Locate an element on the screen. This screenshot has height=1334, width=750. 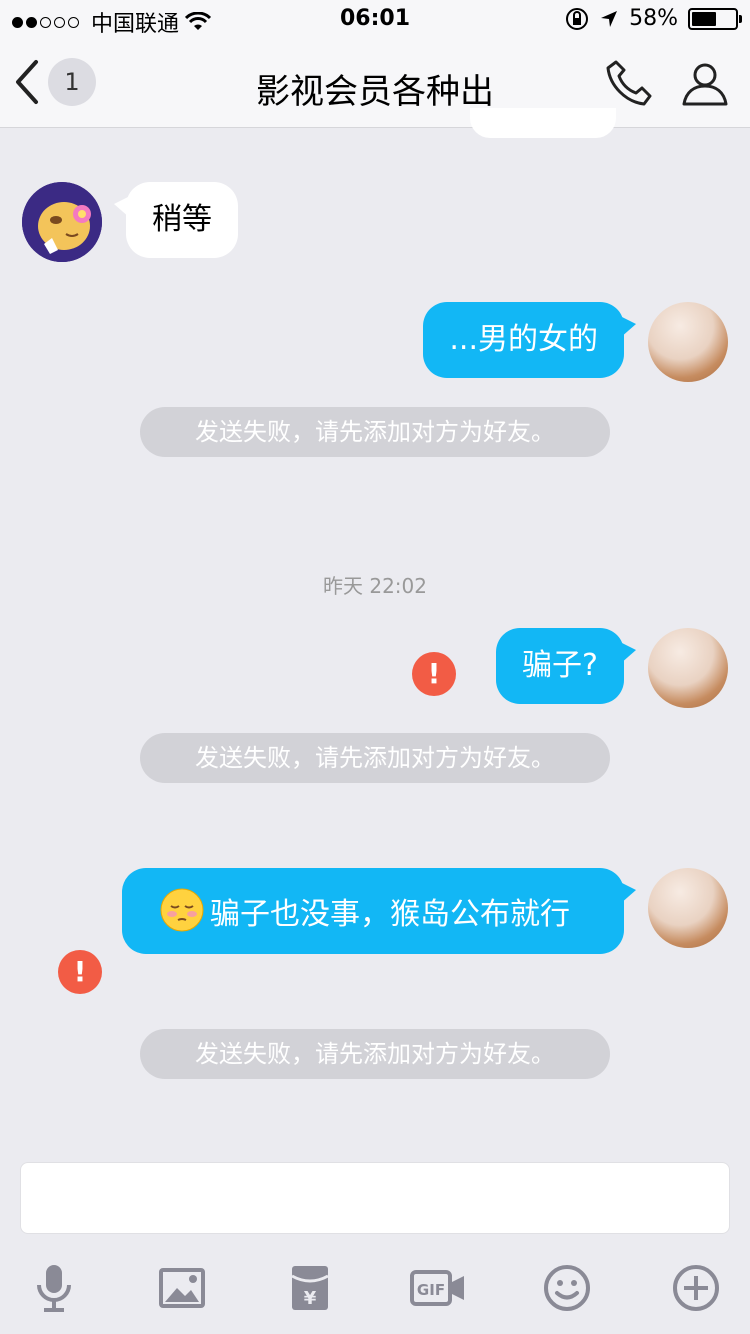
plus-icon is located at coordinates (696, 1288).